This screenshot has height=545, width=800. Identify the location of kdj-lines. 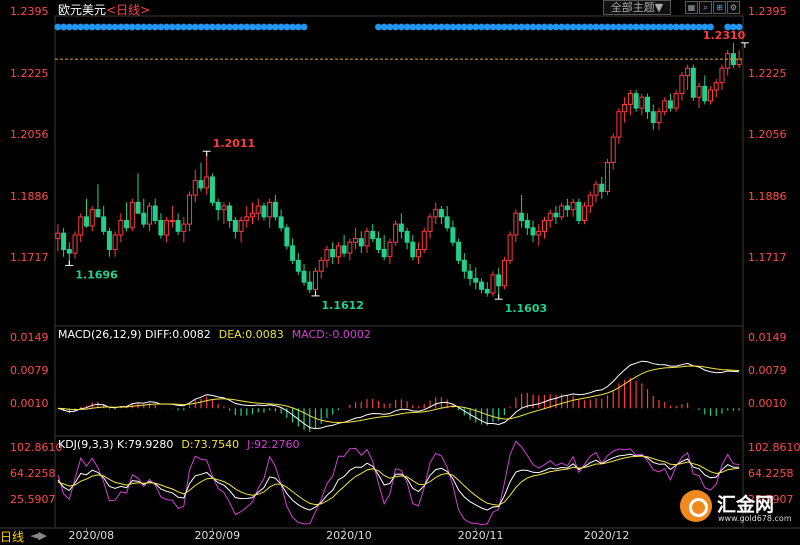
(398, 483).